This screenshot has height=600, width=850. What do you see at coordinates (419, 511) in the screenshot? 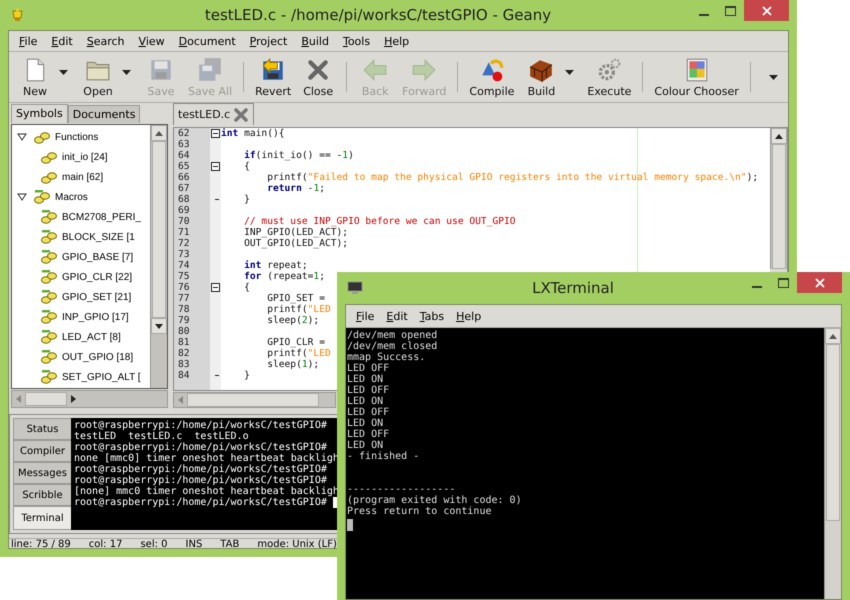
I see `terminal-line: Press return to continue` at bounding box center [419, 511].